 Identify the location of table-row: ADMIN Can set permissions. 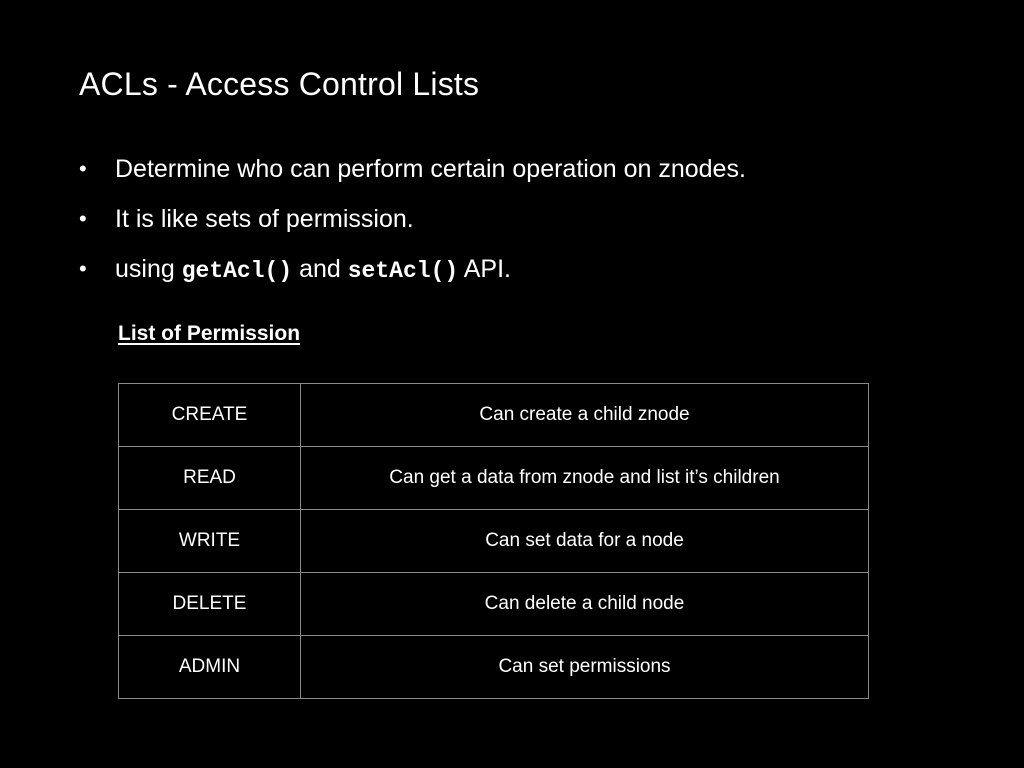
(493, 667).